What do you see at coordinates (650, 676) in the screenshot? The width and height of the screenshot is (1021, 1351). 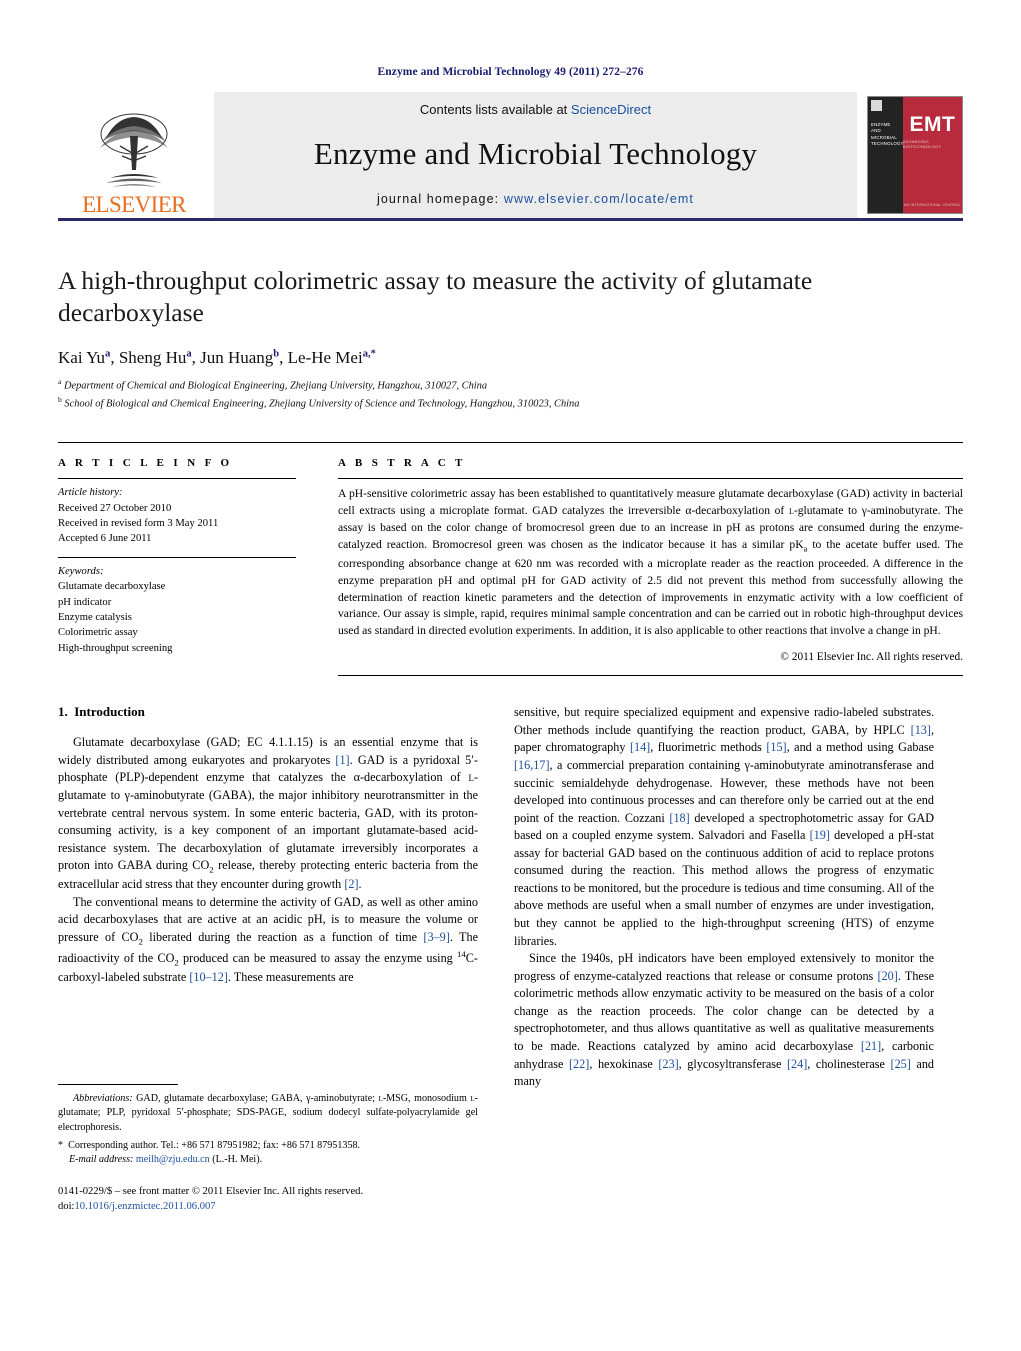 I see `divider` at bounding box center [650, 676].